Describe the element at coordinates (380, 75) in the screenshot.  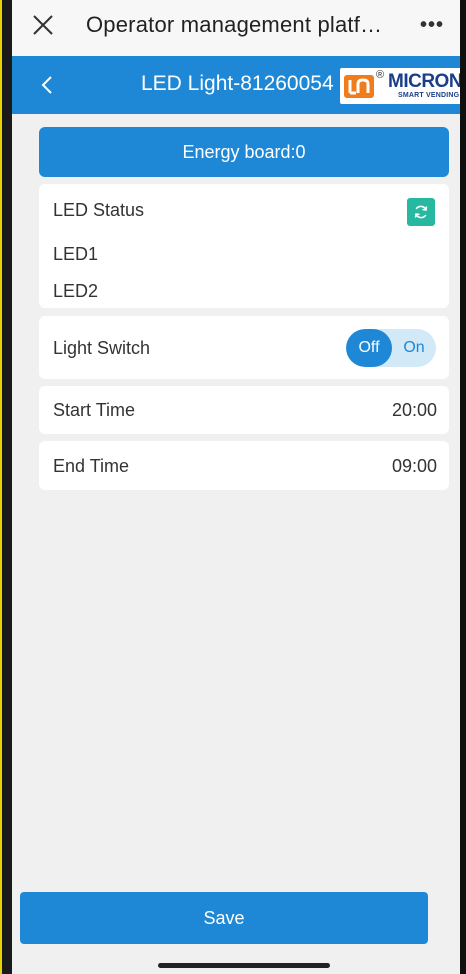
I see `registered-mark: ®` at that location.